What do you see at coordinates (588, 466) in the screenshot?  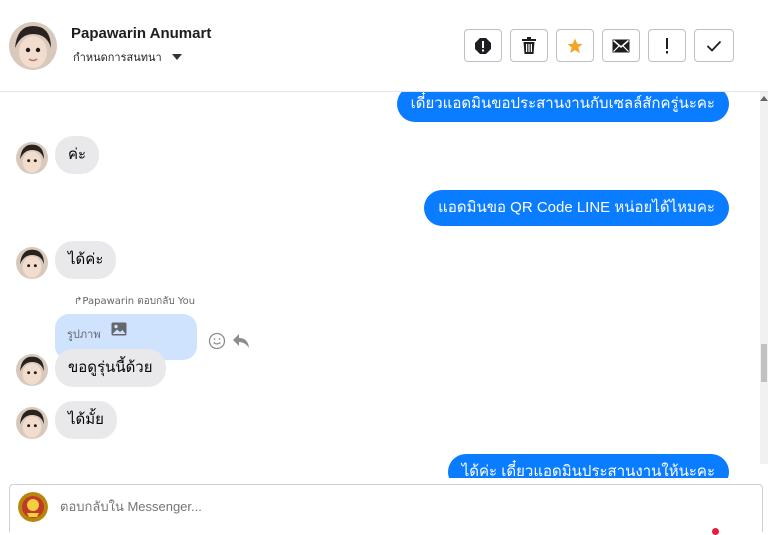 I see `message-outgoing: ได้ค่ะ เดี๋ยวแอดมินประสานงานให้นะคะ` at bounding box center [588, 466].